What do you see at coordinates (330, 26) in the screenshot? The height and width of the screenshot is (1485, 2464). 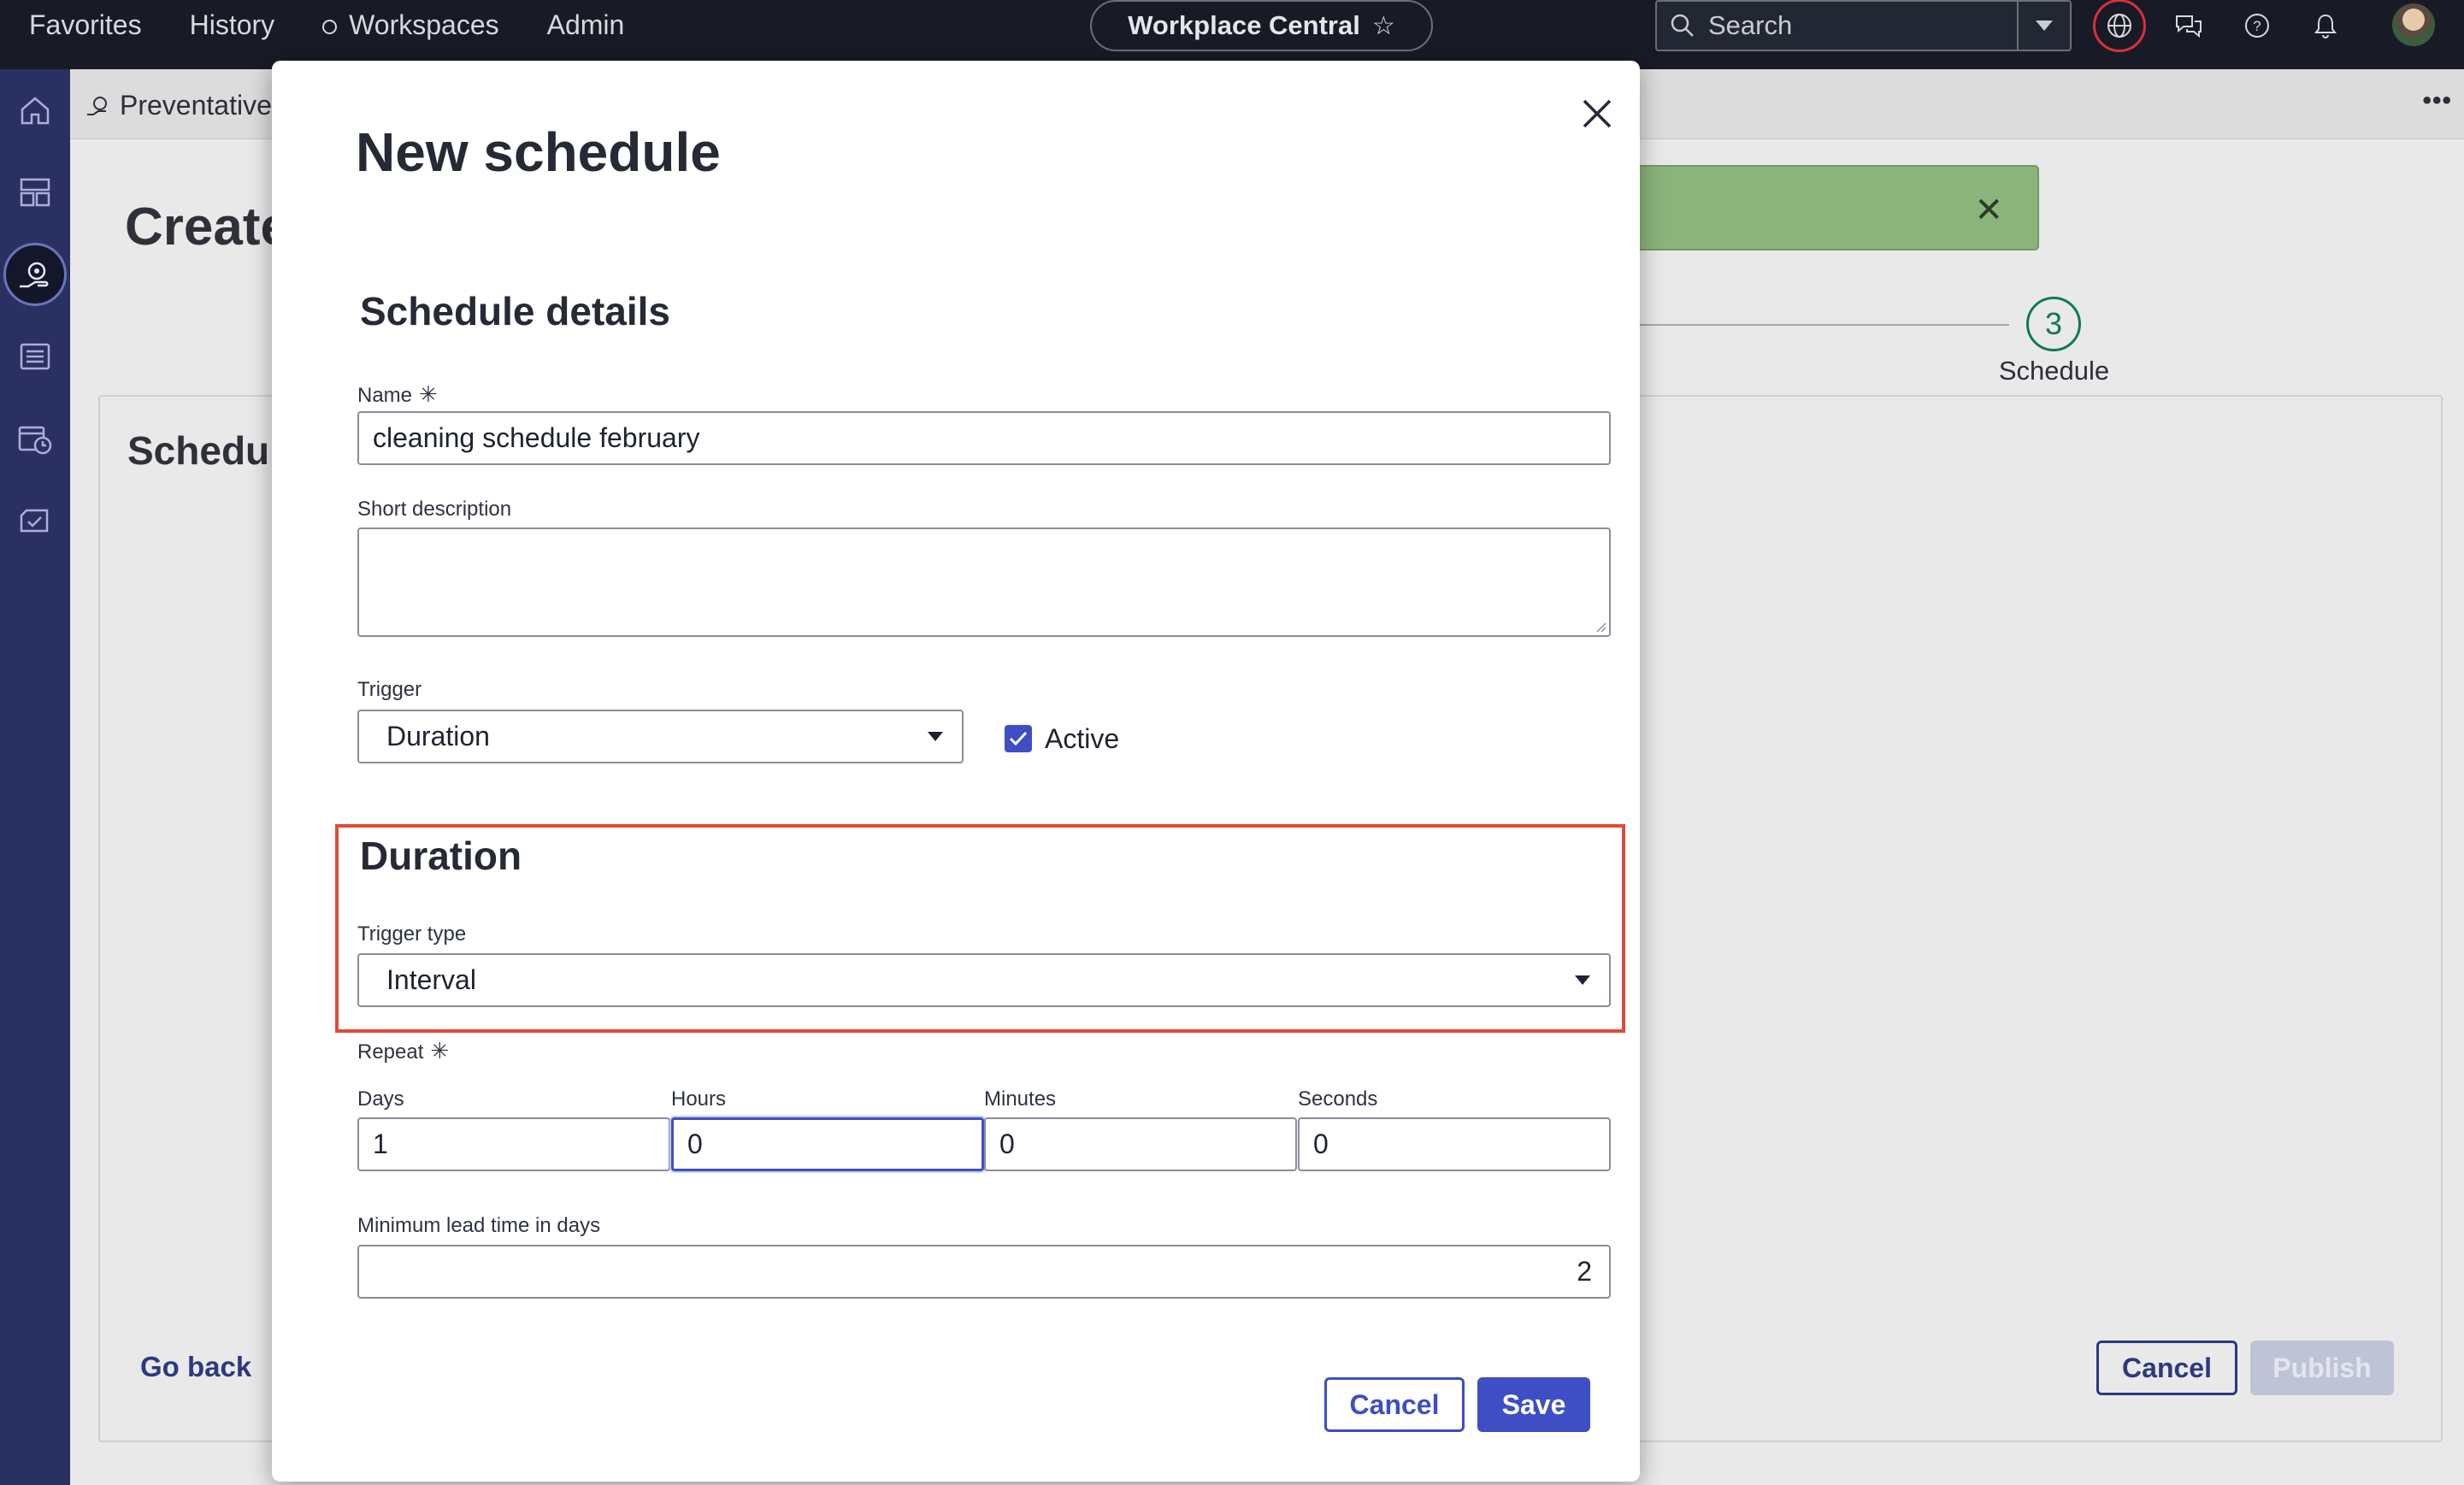 I see `workspace-circle-icon` at bounding box center [330, 26].